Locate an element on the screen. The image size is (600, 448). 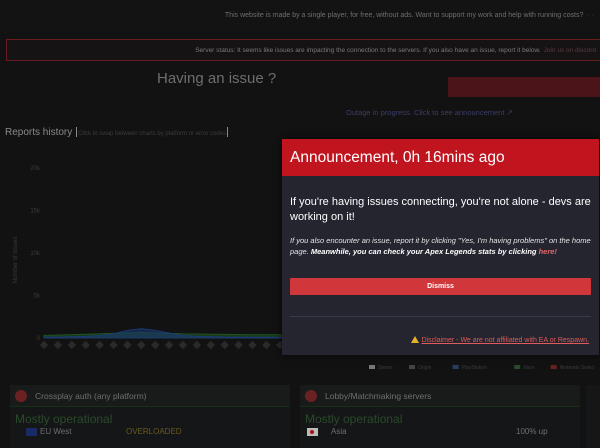
legend-label: Nintendo Switch is located at coordinates (577, 368).